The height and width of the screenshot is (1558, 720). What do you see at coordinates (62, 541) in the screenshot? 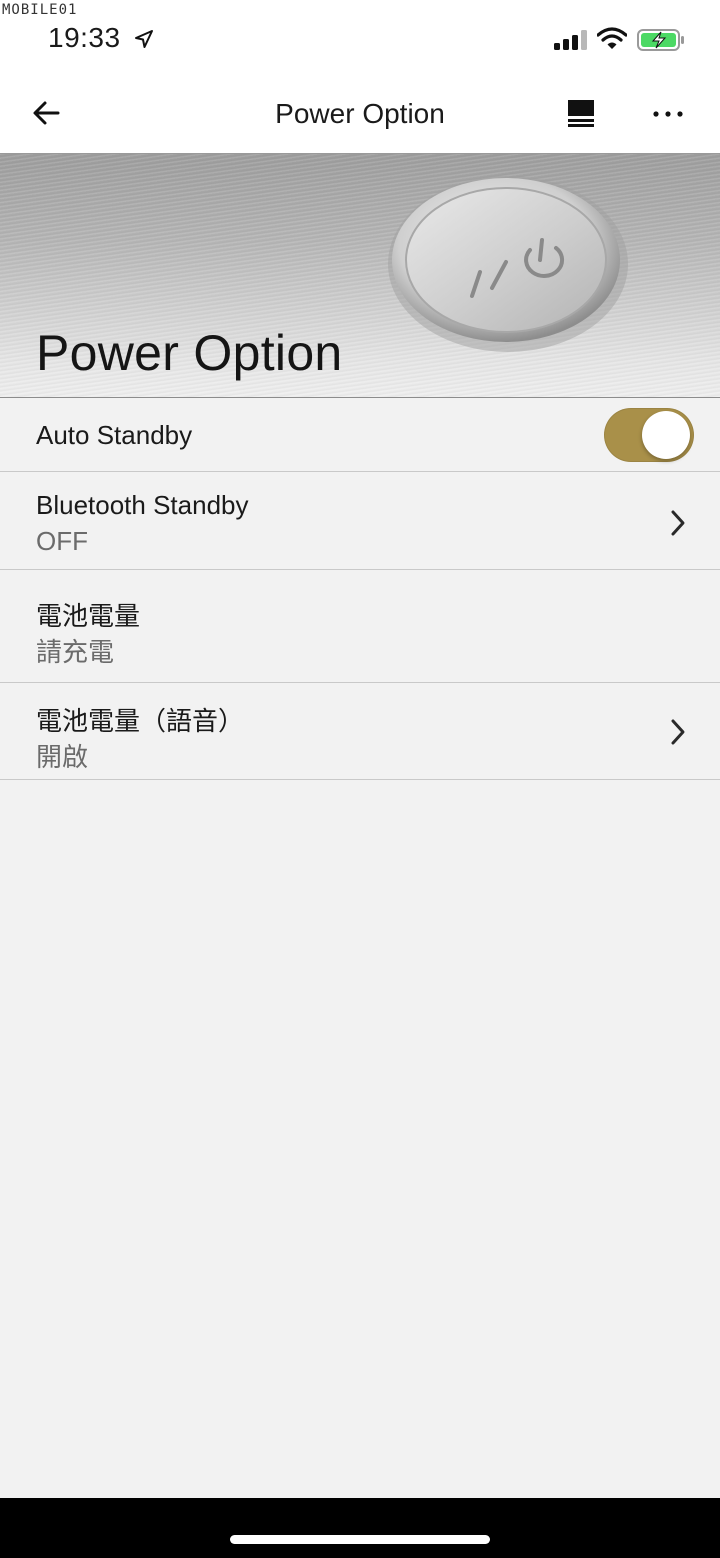
I see `bluetooth-standby-value: OFF` at bounding box center [62, 541].